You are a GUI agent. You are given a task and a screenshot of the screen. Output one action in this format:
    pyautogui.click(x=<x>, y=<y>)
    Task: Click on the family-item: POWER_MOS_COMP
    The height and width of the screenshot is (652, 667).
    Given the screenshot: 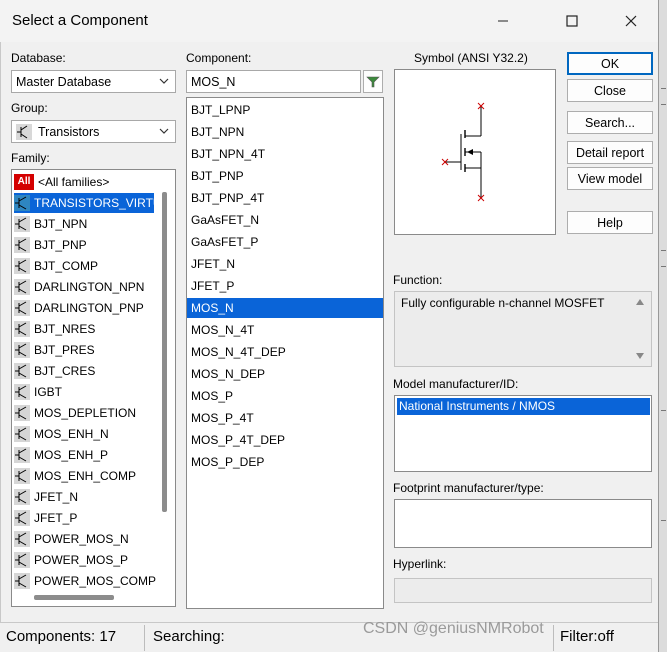 What is the action you would take?
    pyautogui.click(x=85, y=581)
    